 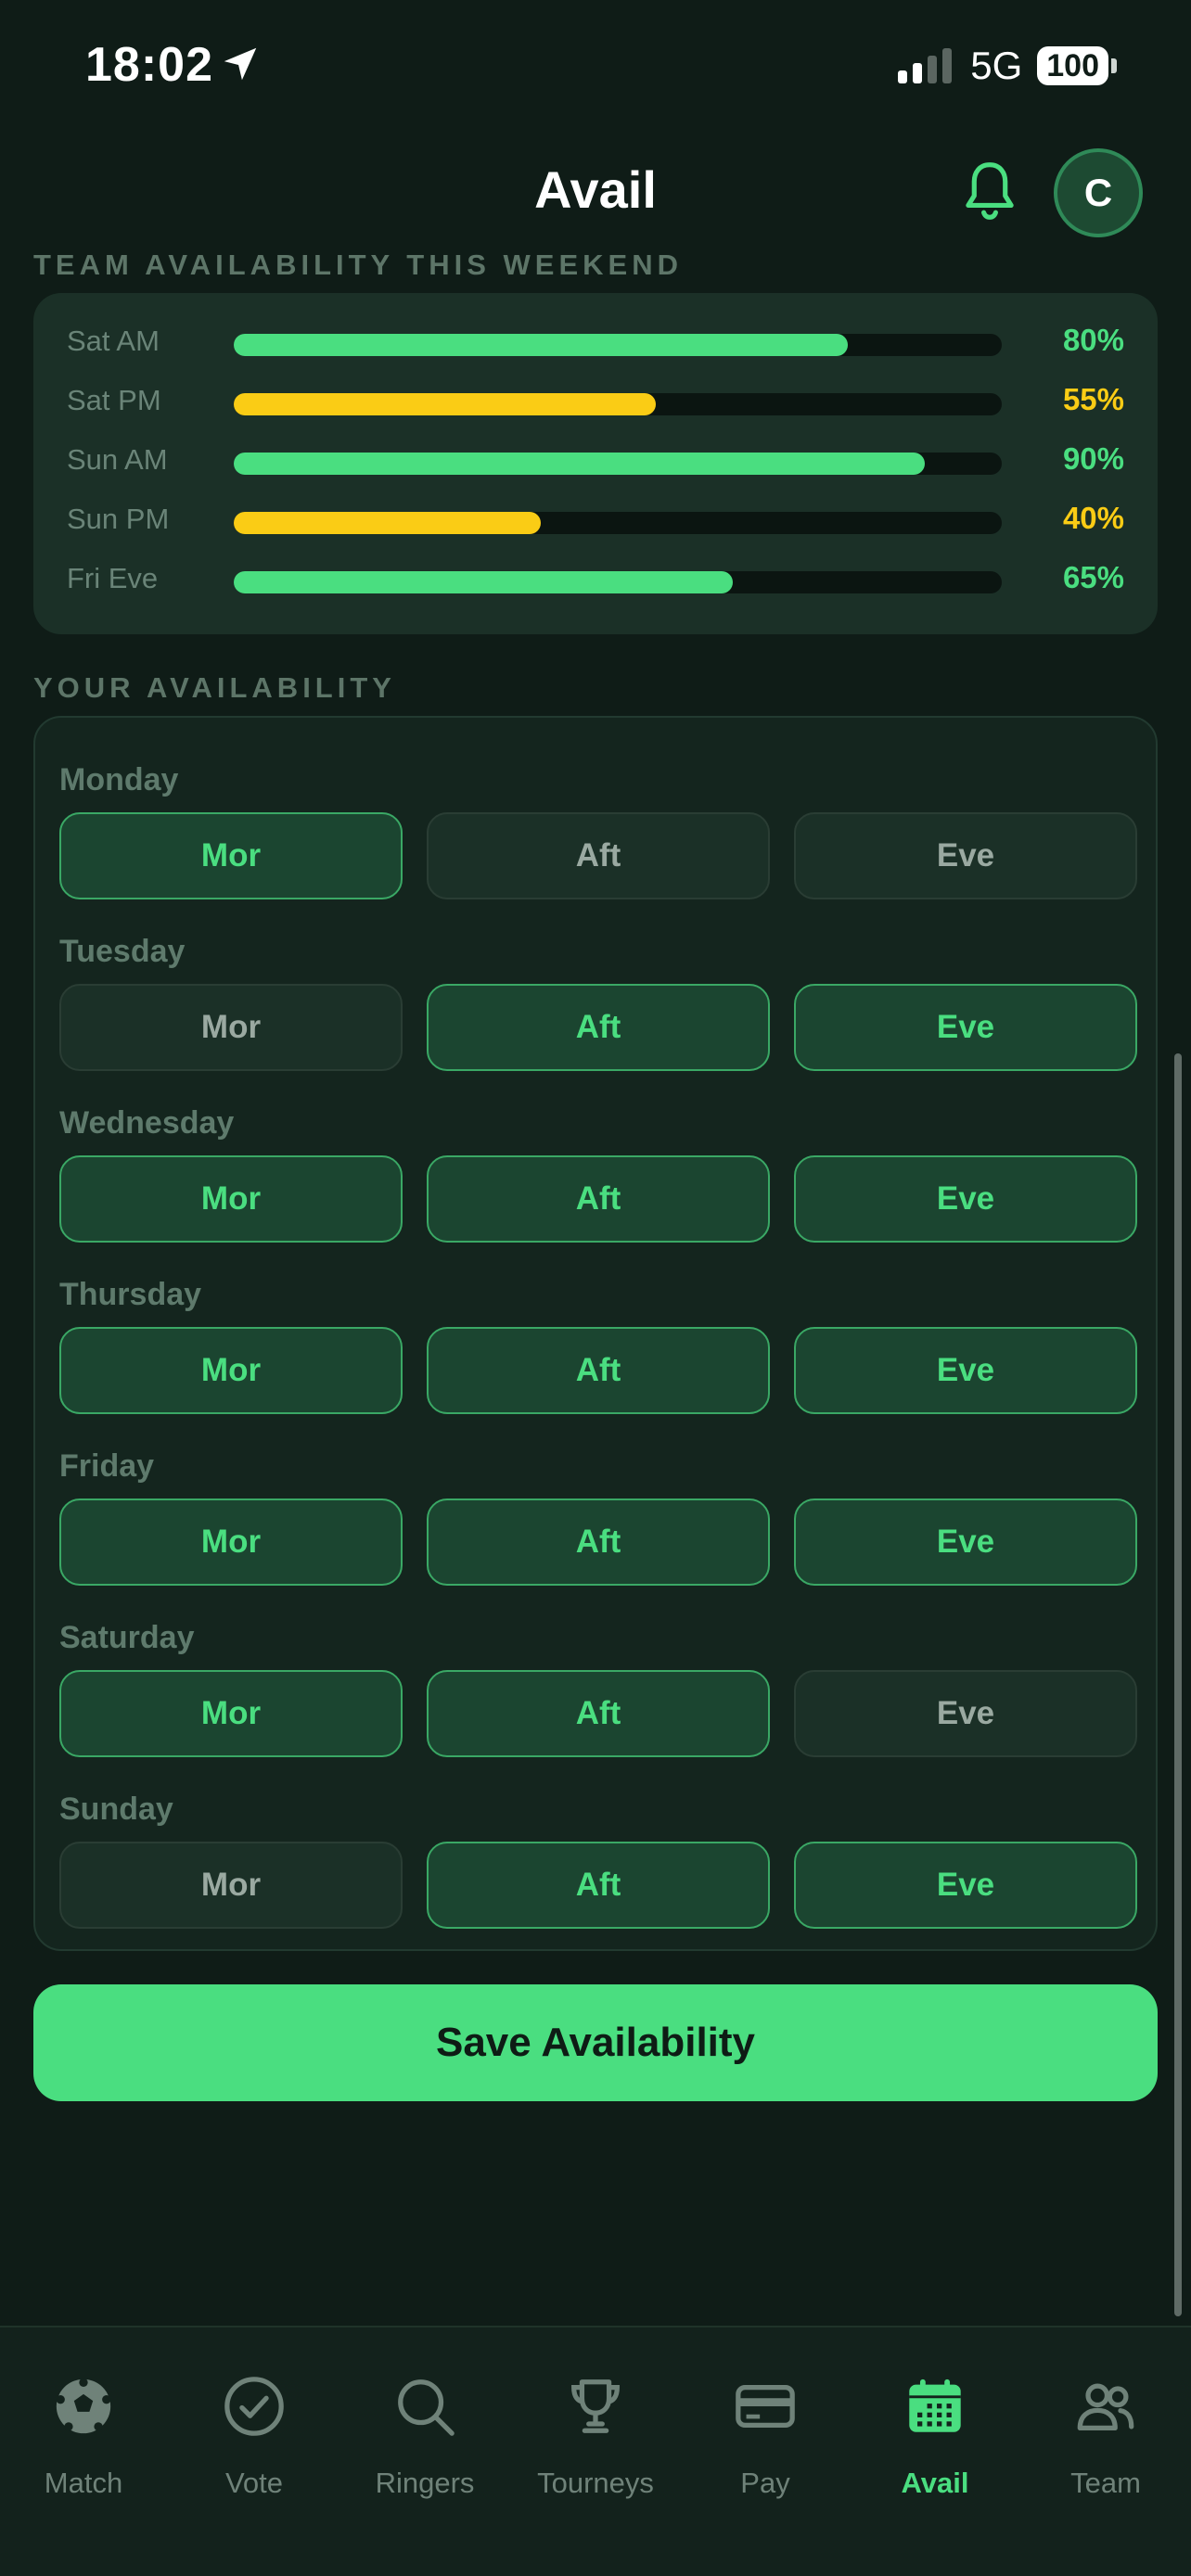 I want to click on status-indicators: 5G 100, so click(x=1007, y=66).